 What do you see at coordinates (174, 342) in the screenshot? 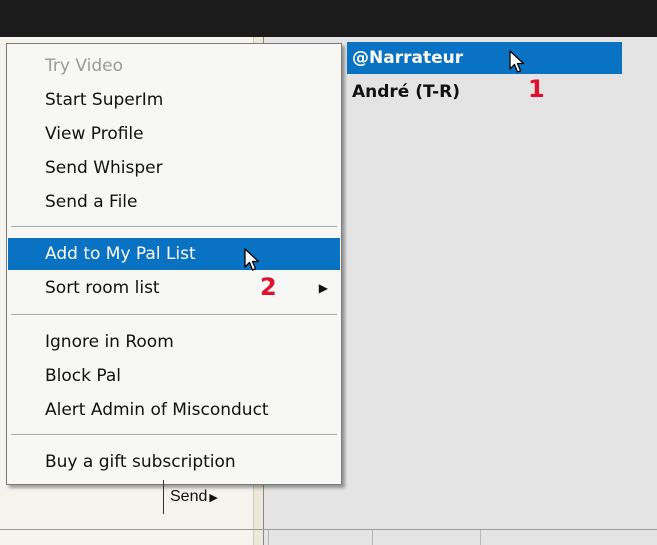
I see `menu-item-ignore-in-room: Ignore in Room` at bounding box center [174, 342].